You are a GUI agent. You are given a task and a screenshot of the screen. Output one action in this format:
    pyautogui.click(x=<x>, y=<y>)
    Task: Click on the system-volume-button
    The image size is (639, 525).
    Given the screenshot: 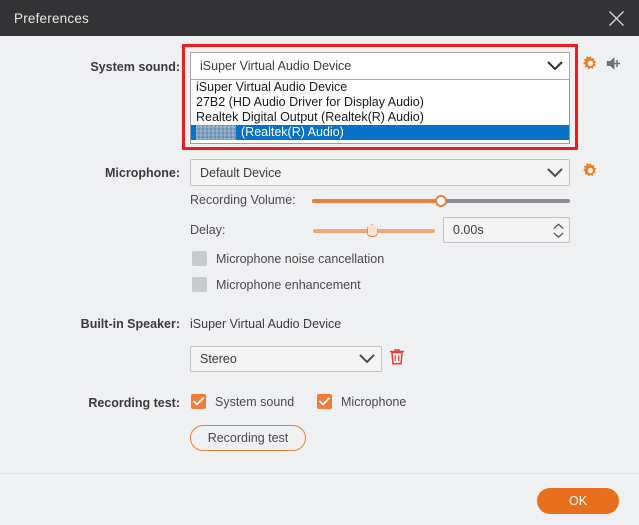 What is the action you would take?
    pyautogui.click(x=614, y=66)
    